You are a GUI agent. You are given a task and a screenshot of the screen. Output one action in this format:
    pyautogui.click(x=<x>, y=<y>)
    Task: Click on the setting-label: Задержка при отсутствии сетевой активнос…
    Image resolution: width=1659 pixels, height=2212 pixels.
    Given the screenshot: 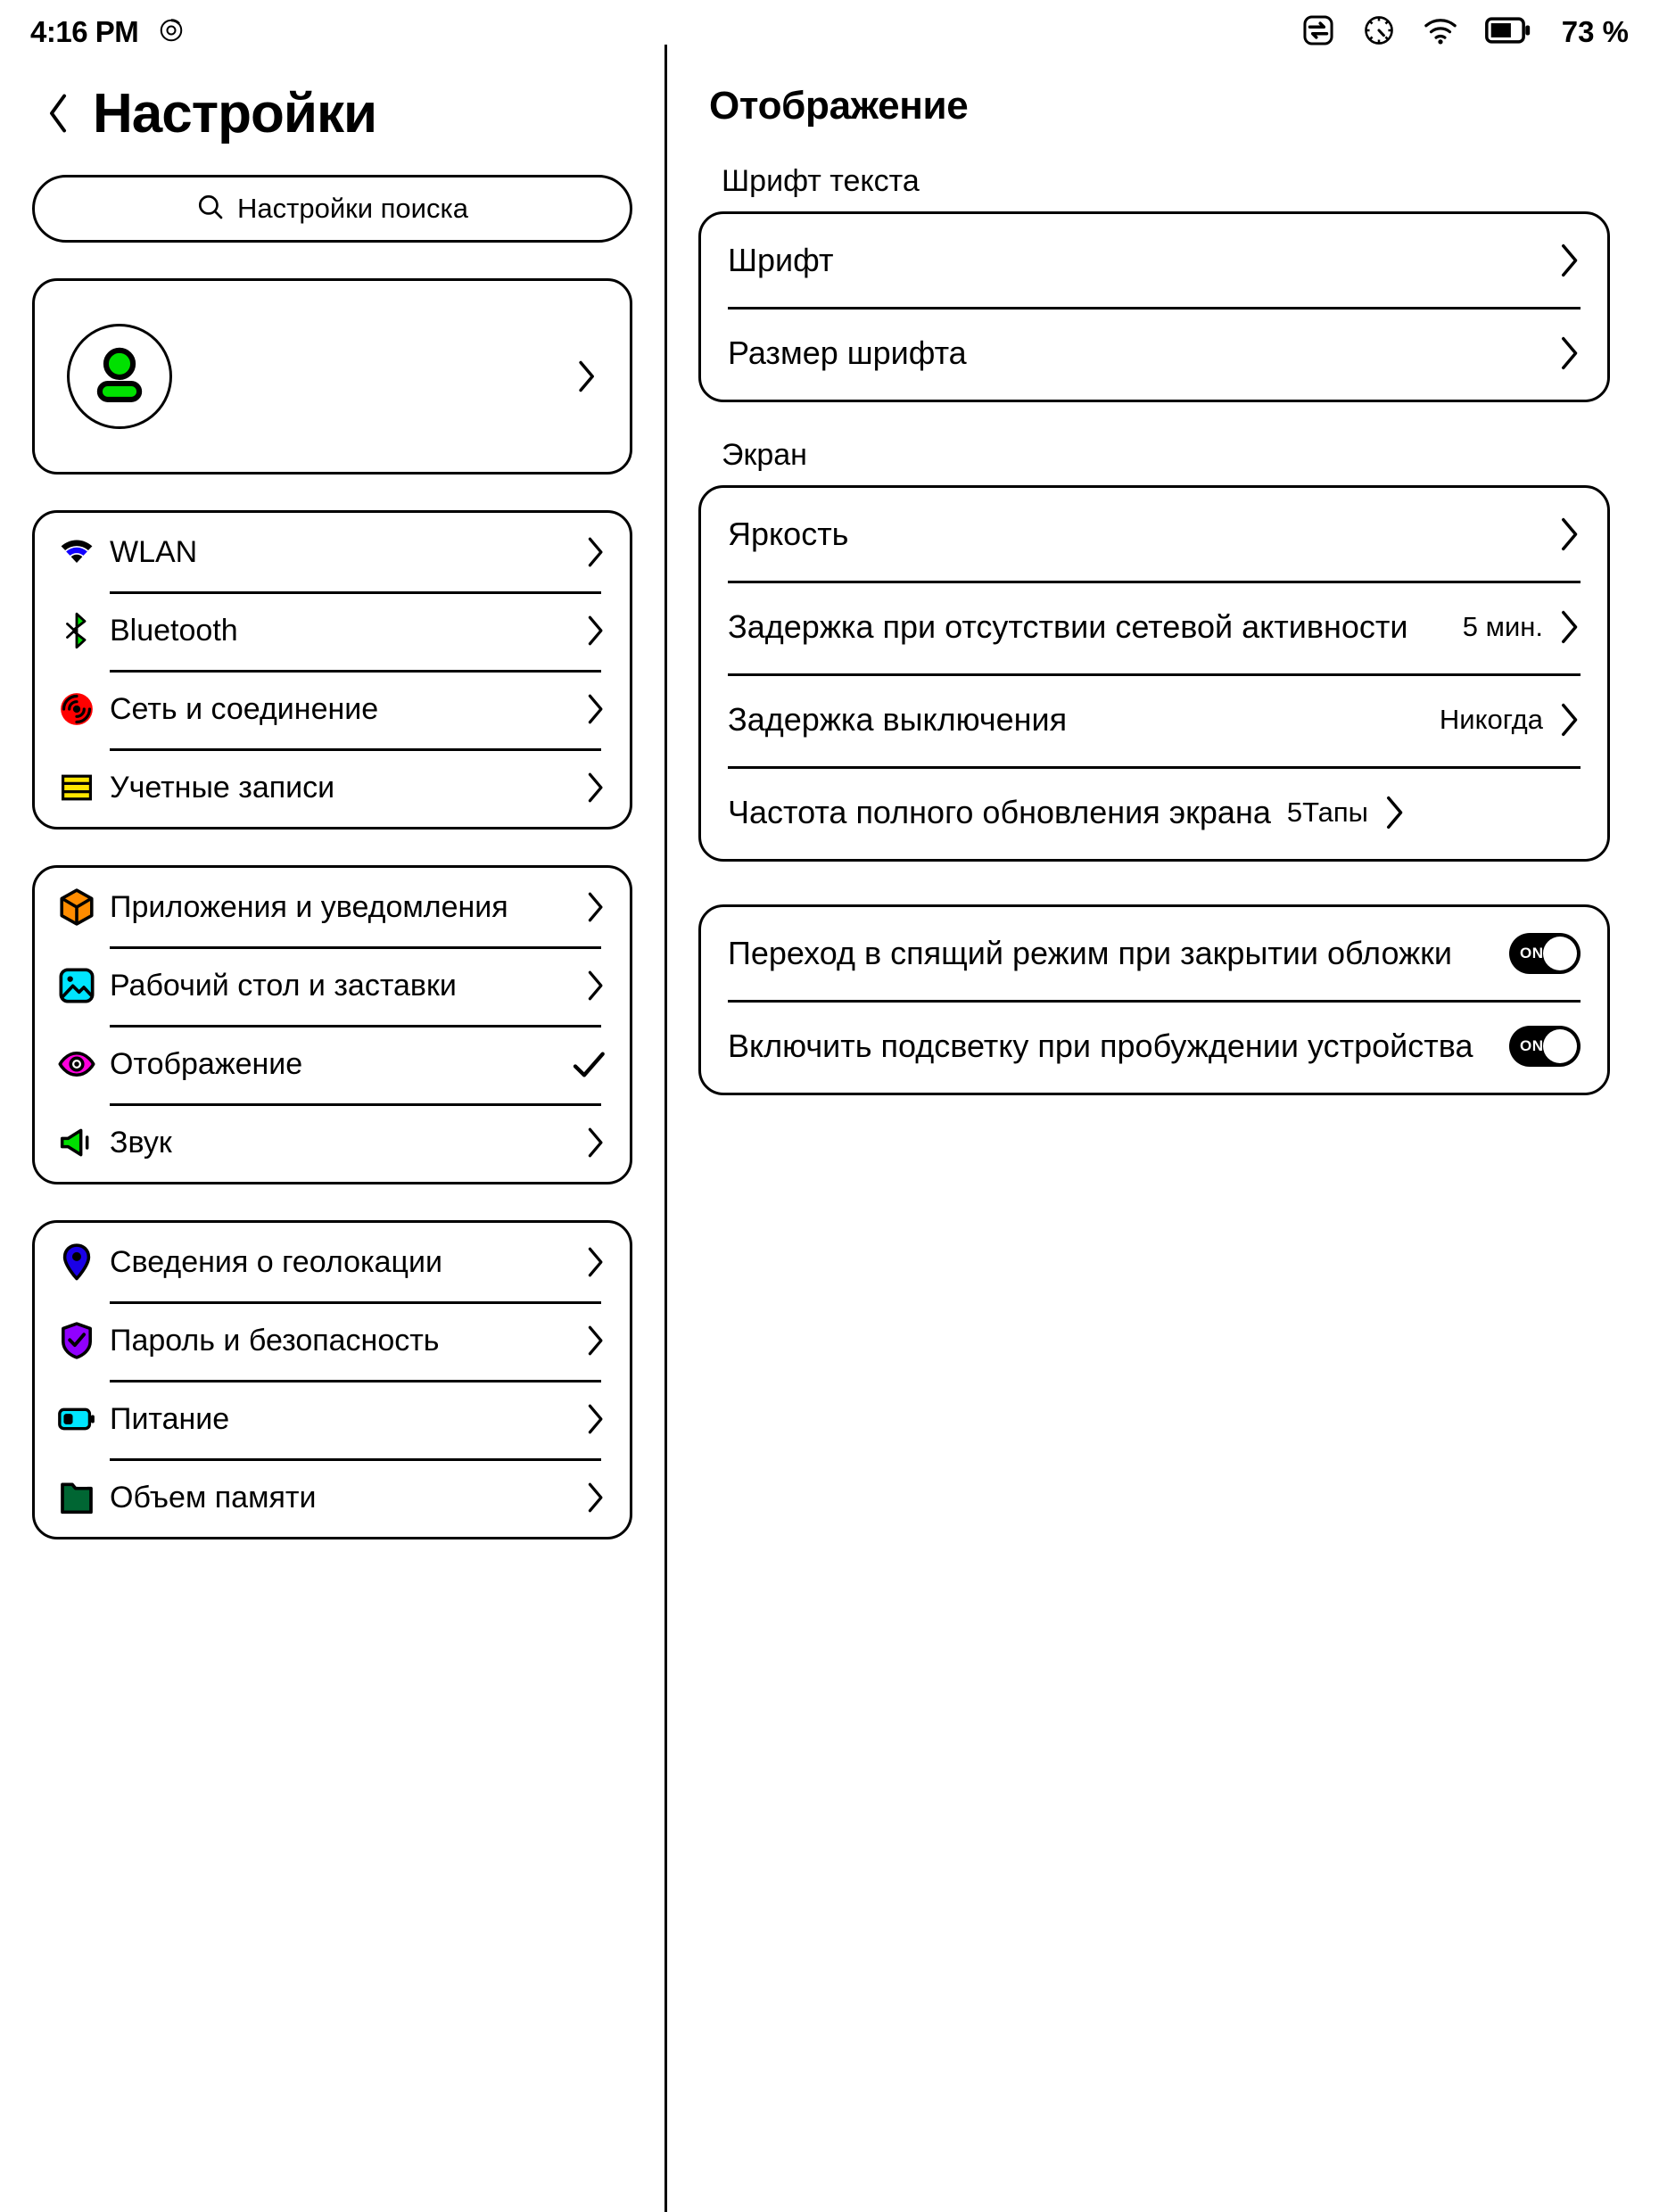 What is the action you would take?
    pyautogui.click(x=1068, y=627)
    